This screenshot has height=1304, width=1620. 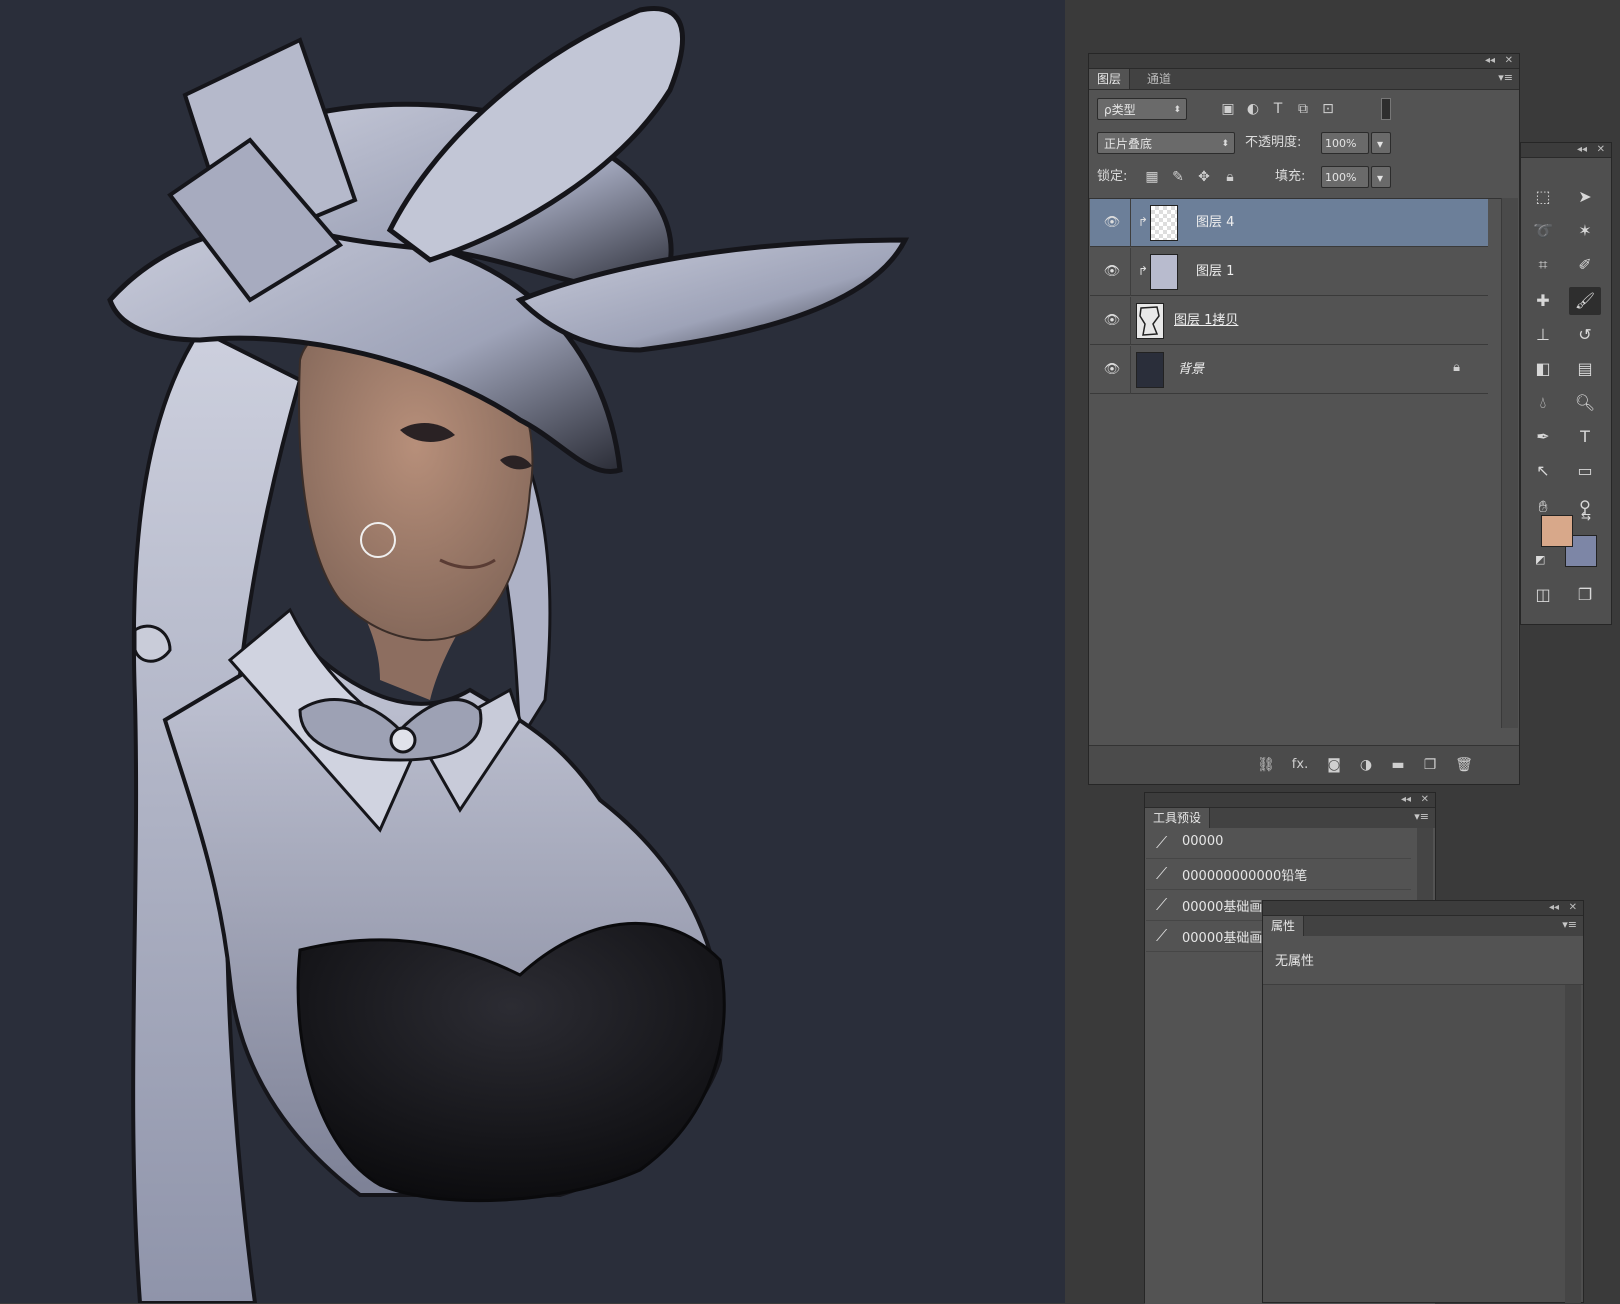 What do you see at coordinates (1178, 177) in the screenshot?
I see `lock-image-brush-icon: ✎` at bounding box center [1178, 177].